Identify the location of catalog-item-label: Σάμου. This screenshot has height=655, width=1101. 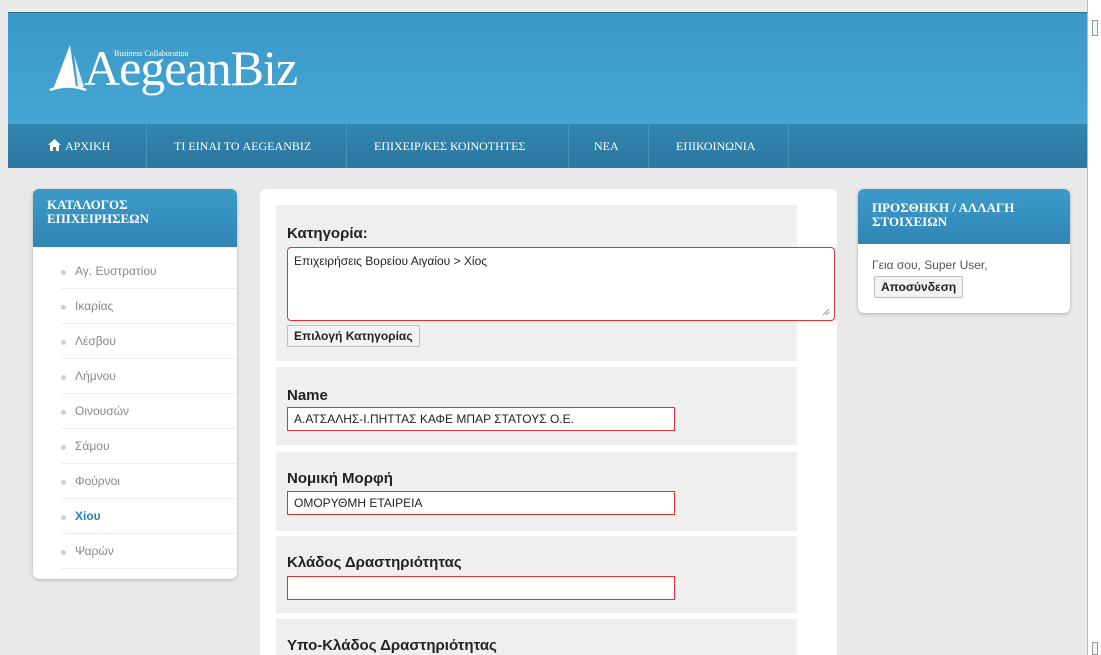
(92, 446).